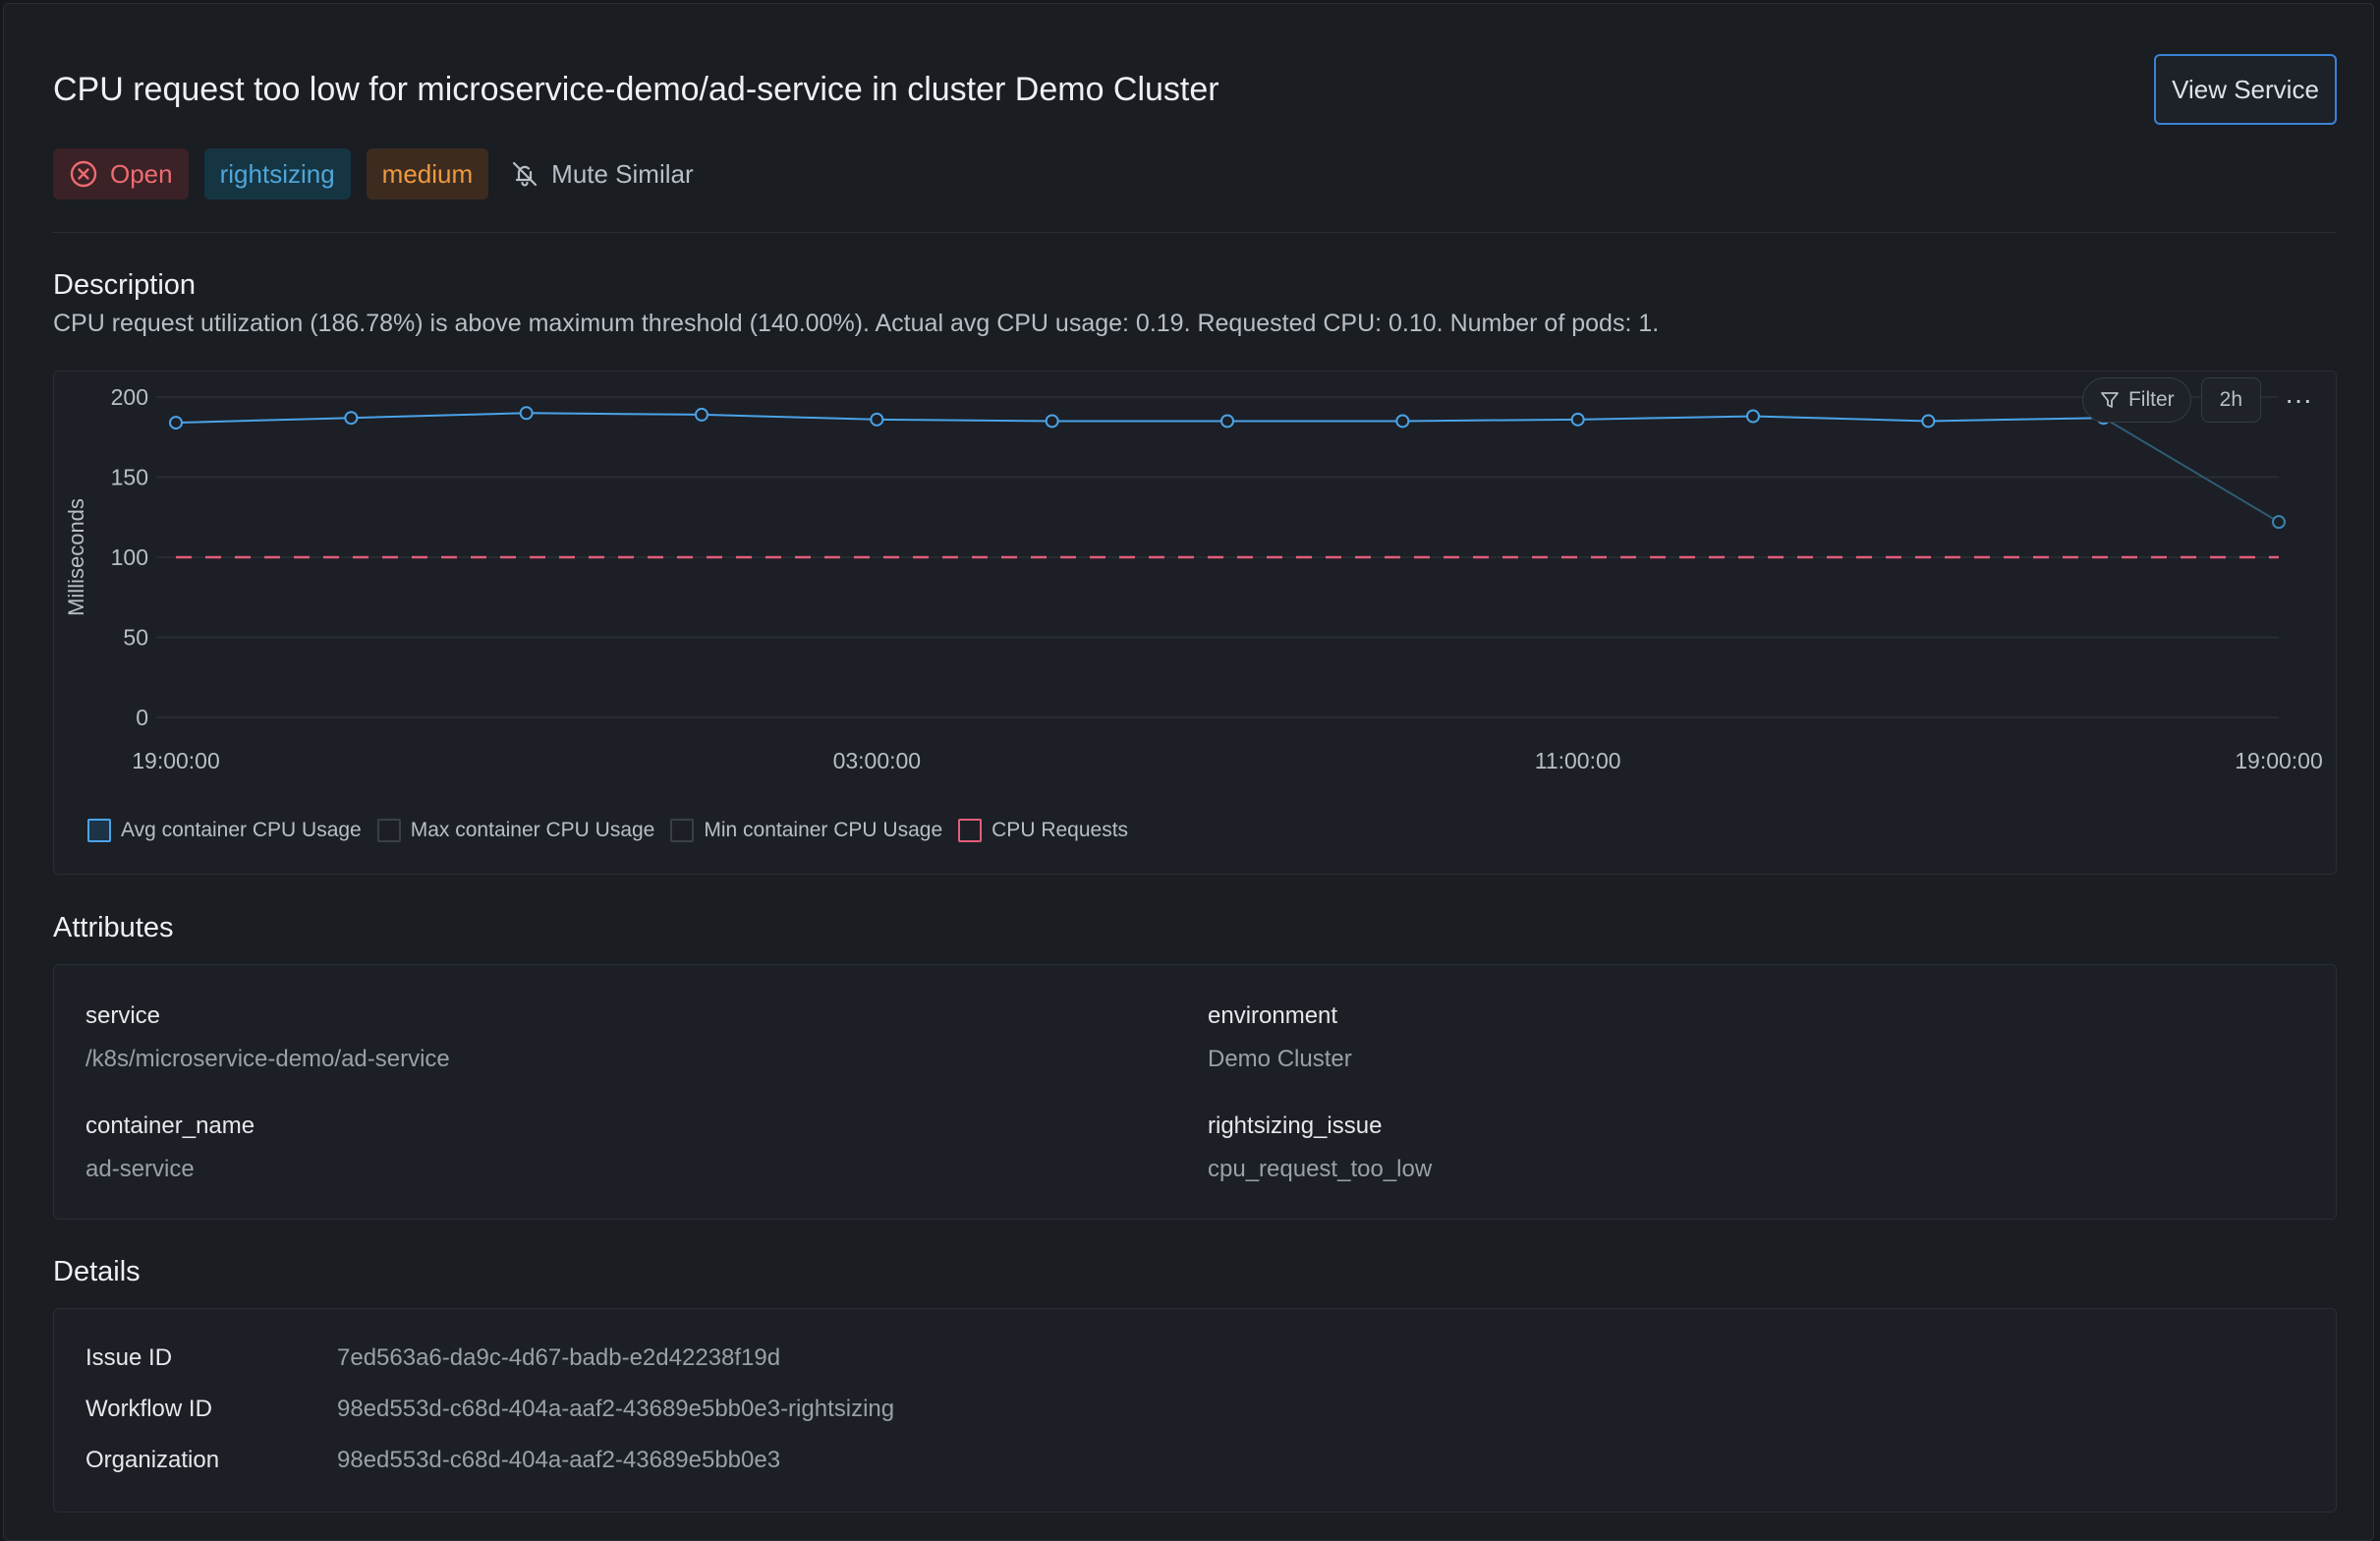 The width and height of the screenshot is (2380, 1541). I want to click on status-label: Open, so click(141, 173).